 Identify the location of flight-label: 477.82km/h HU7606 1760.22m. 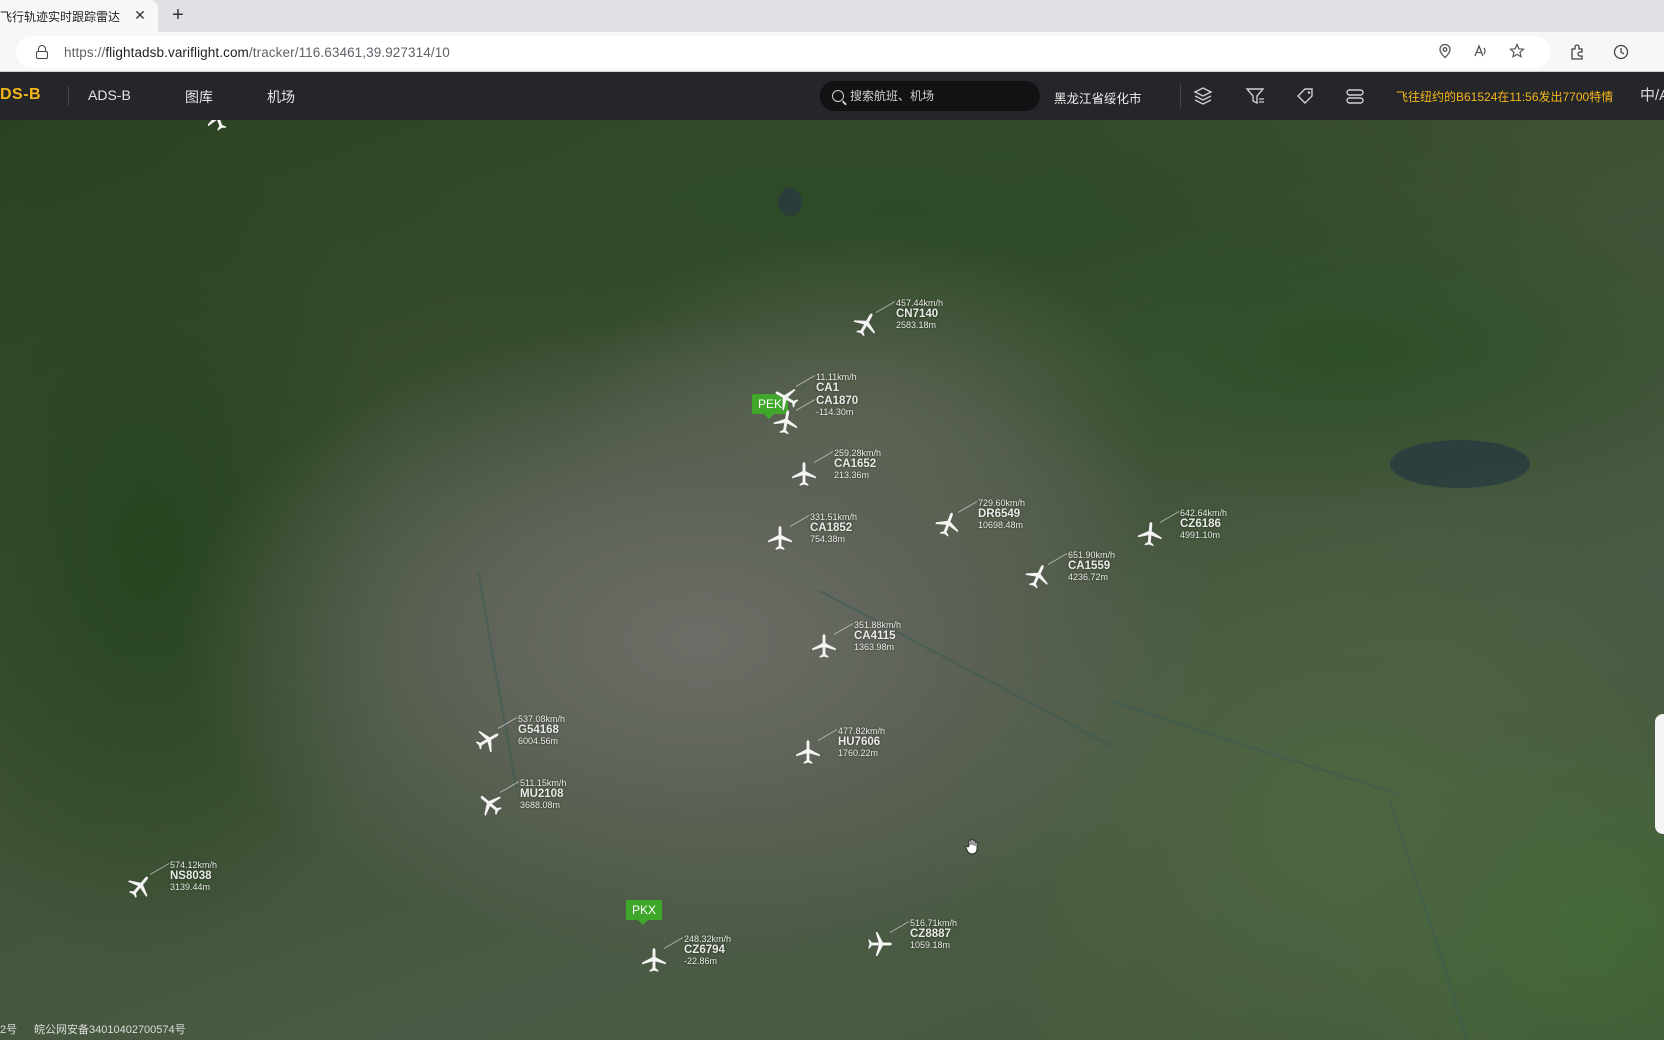
(861, 742).